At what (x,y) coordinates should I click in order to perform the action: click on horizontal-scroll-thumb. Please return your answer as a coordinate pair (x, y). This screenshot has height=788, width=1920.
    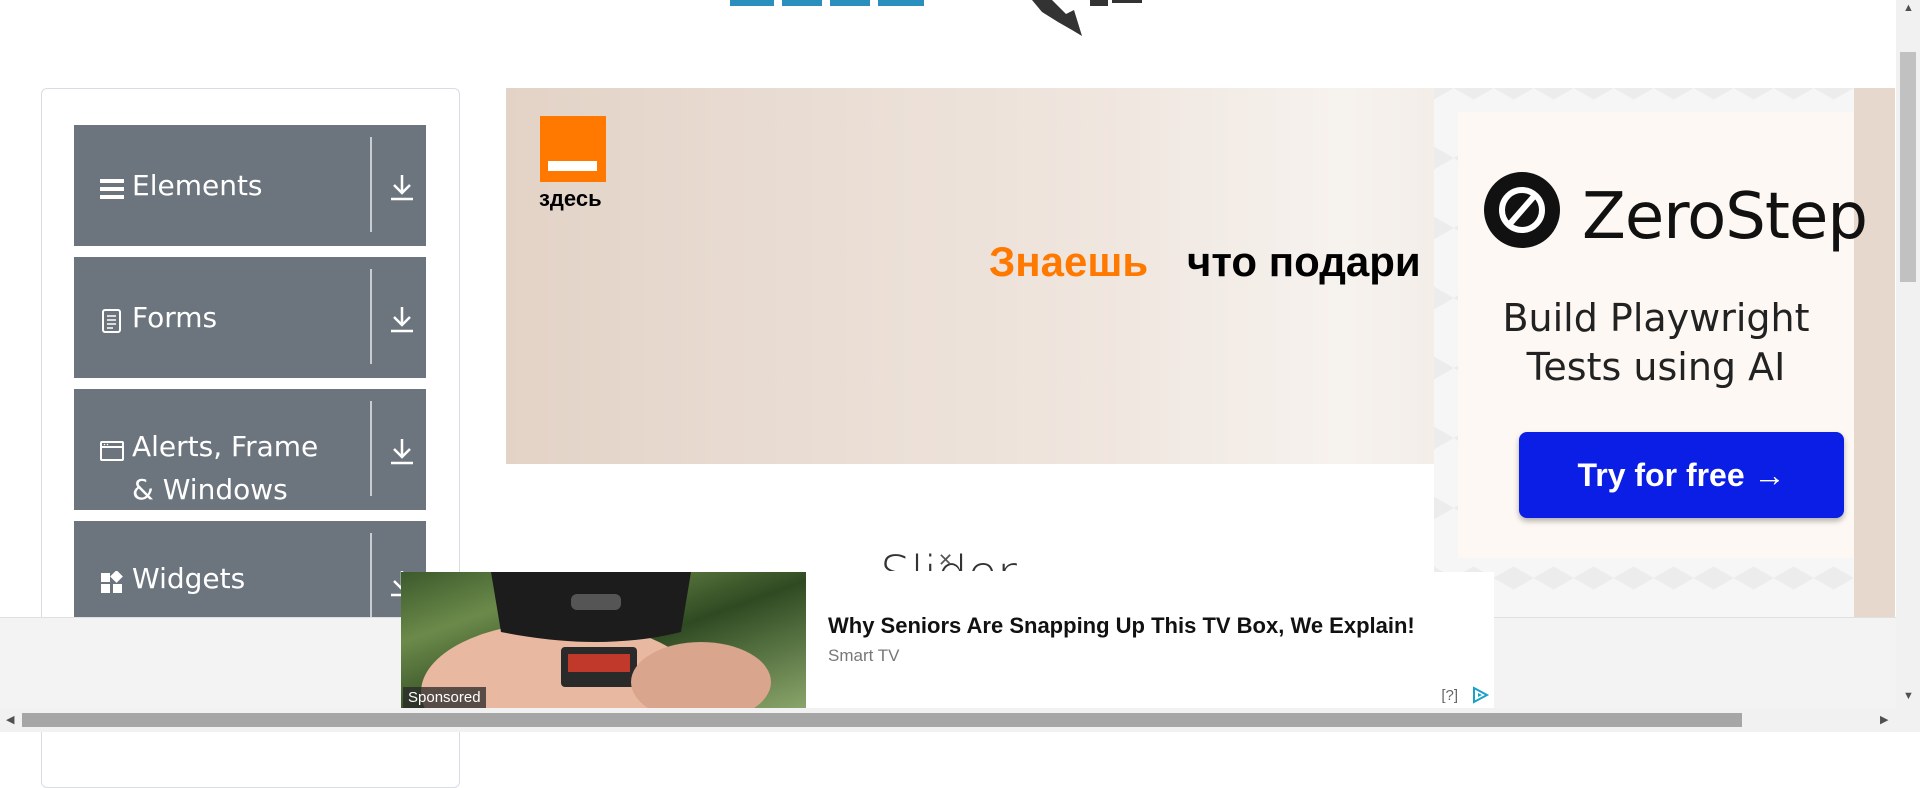
    Looking at the image, I should click on (882, 720).